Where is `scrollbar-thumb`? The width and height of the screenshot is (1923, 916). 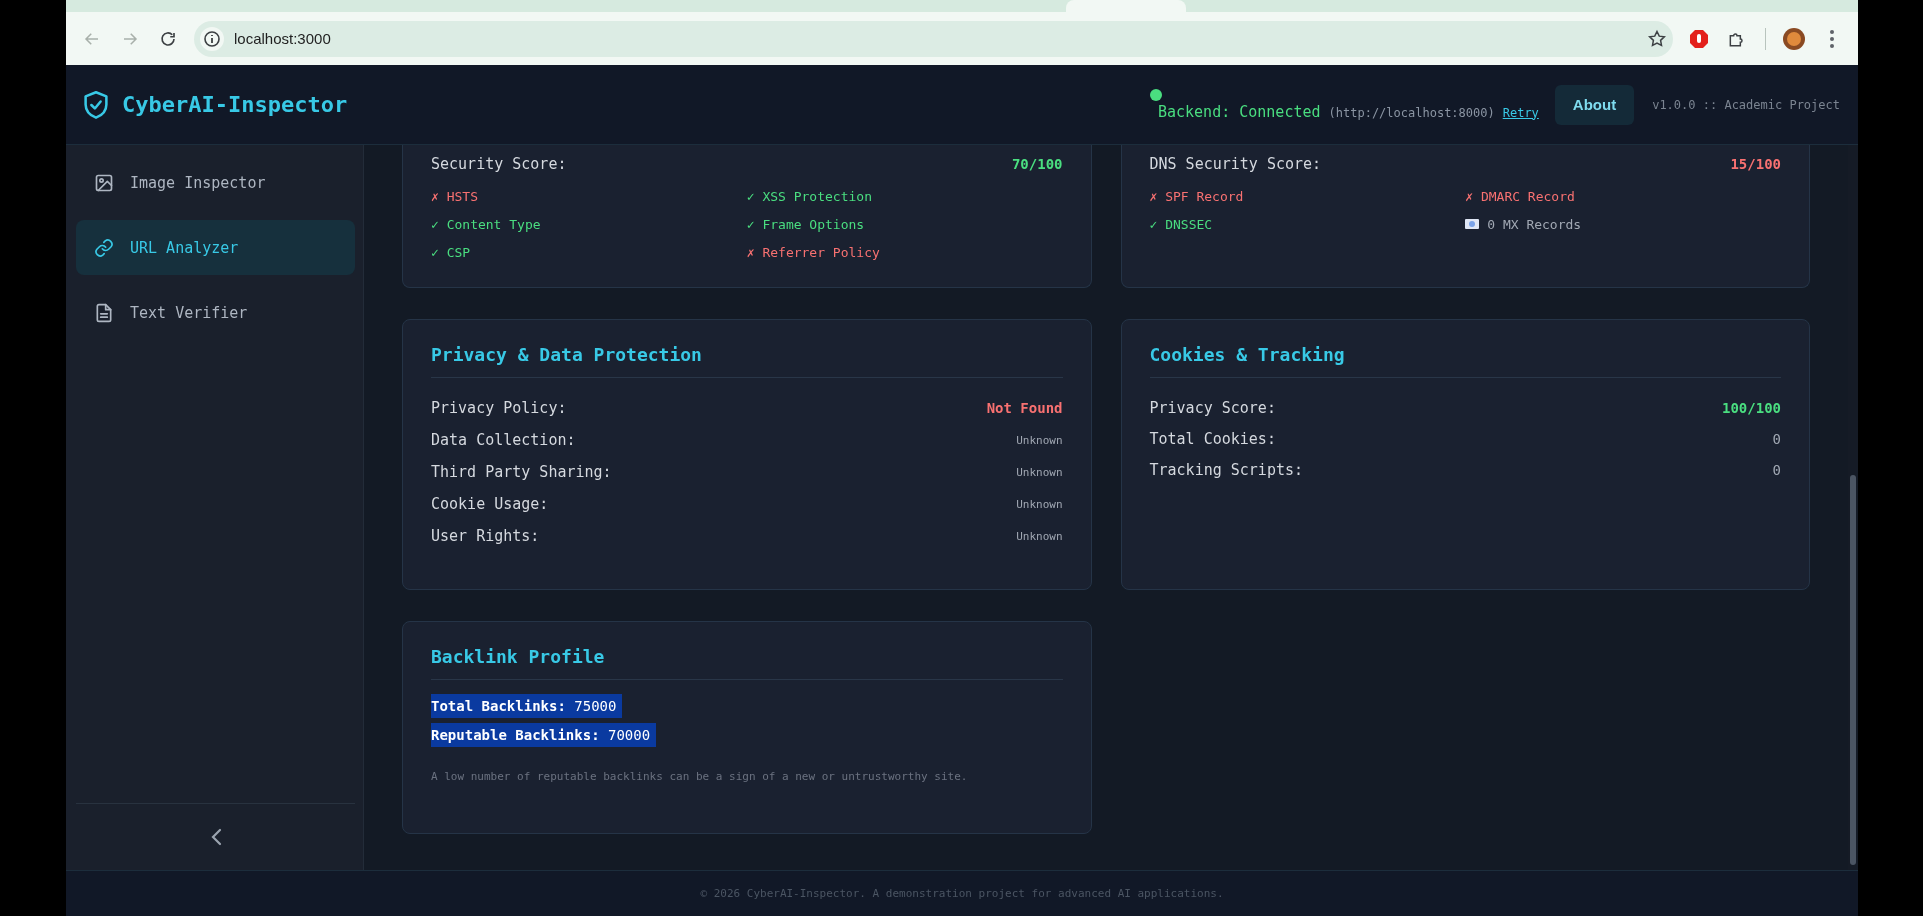 scrollbar-thumb is located at coordinates (1853, 670).